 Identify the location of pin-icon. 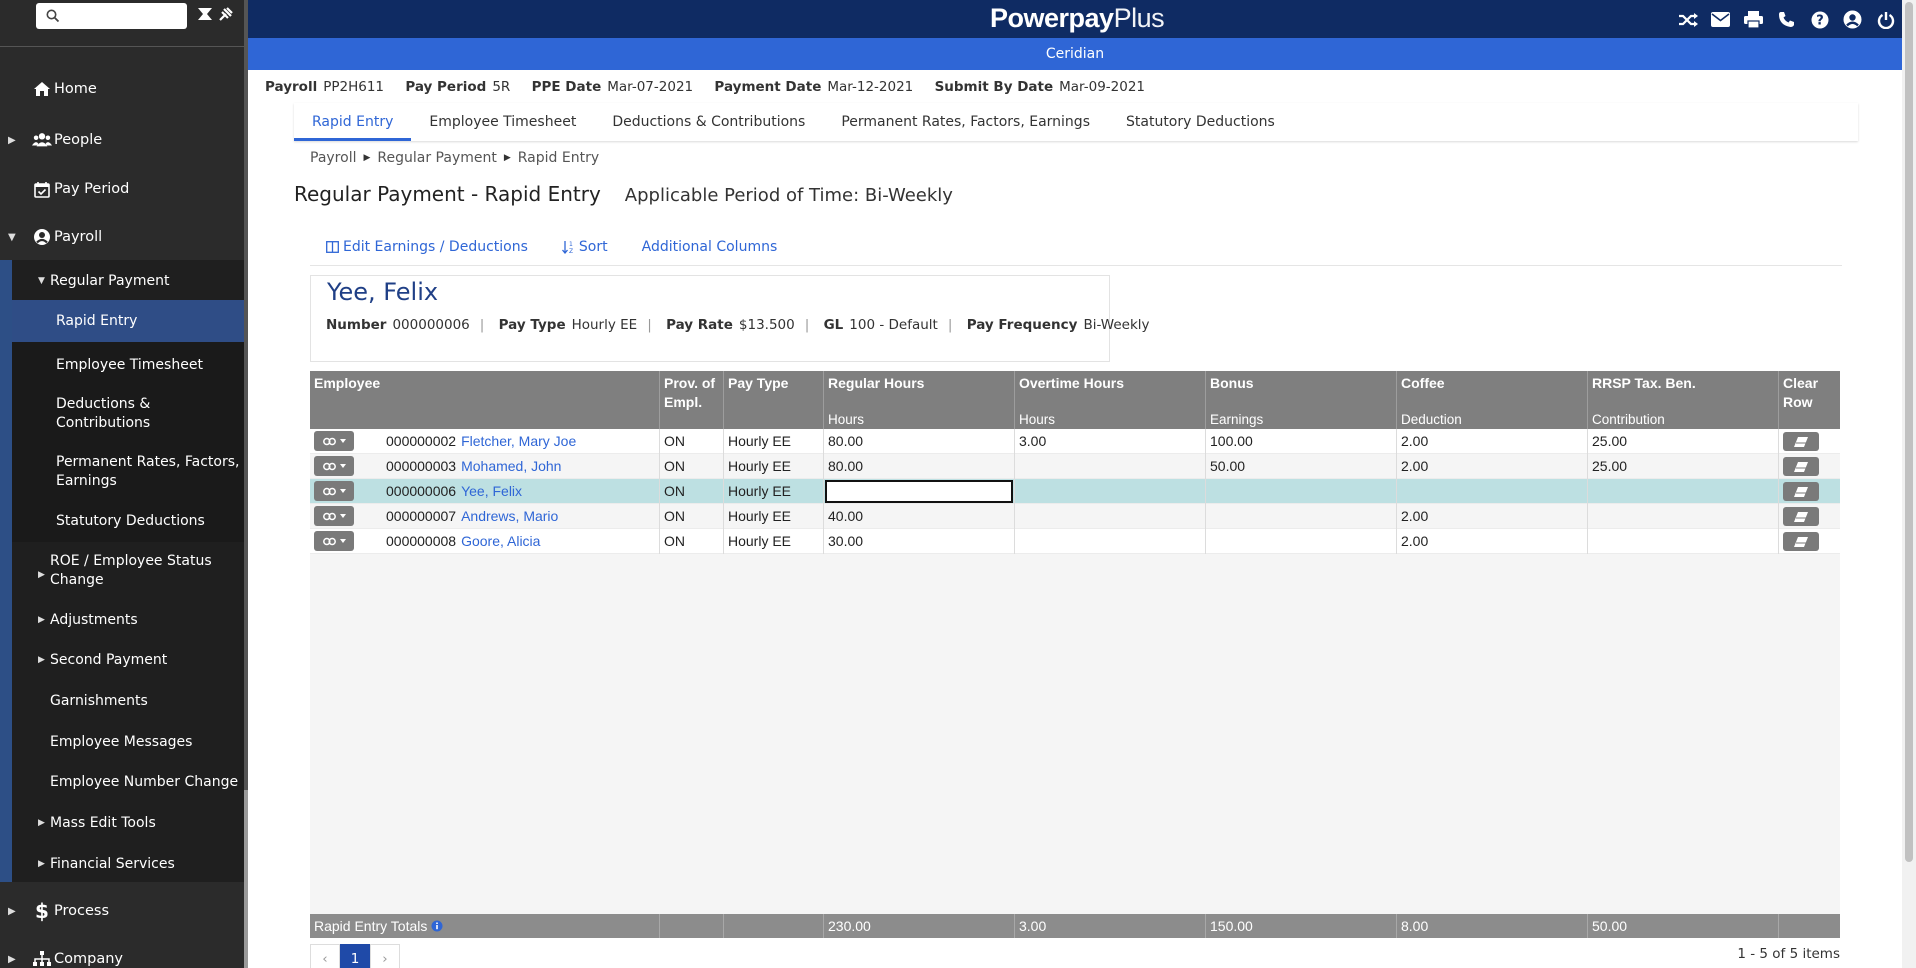
(216, 16).